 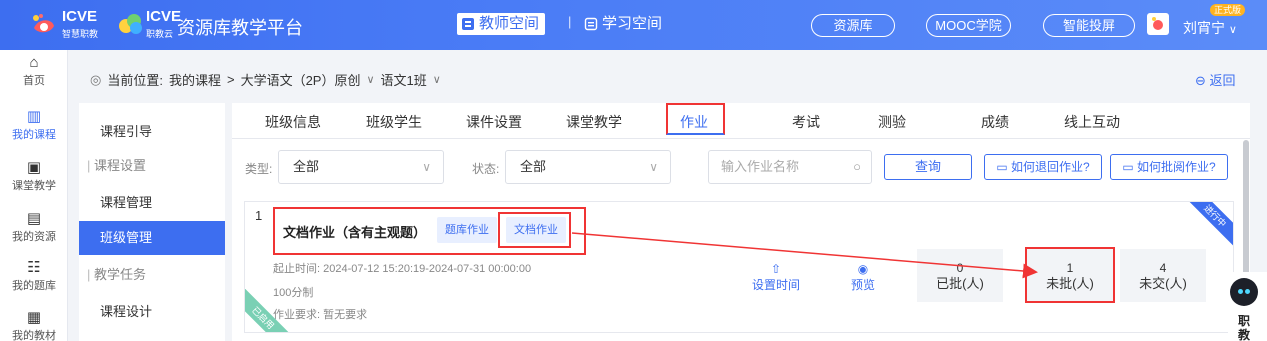 What do you see at coordinates (394, 122) in the screenshot?
I see `tab-class-students: 班级学生` at bounding box center [394, 122].